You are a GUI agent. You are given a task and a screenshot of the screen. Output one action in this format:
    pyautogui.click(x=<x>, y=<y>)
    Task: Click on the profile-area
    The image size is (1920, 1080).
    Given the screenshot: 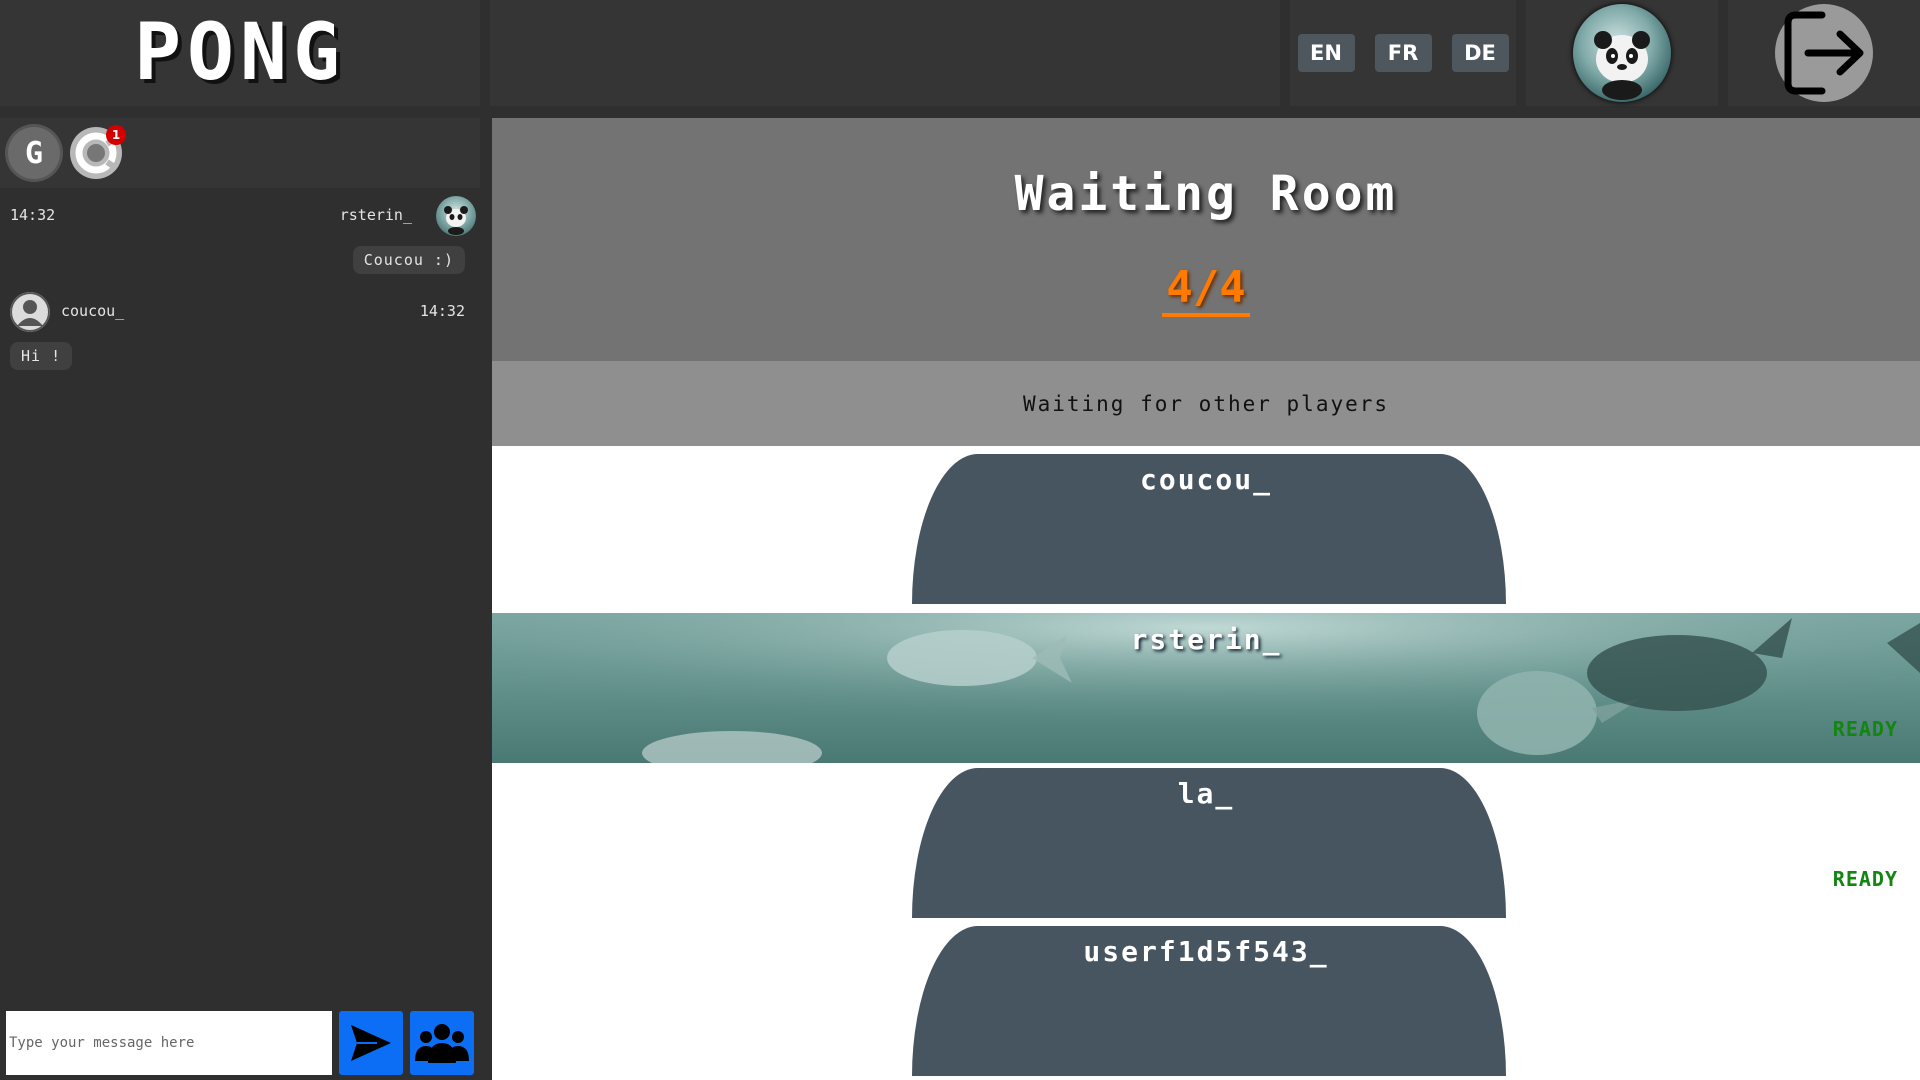 What is the action you would take?
    pyautogui.click(x=1622, y=53)
    